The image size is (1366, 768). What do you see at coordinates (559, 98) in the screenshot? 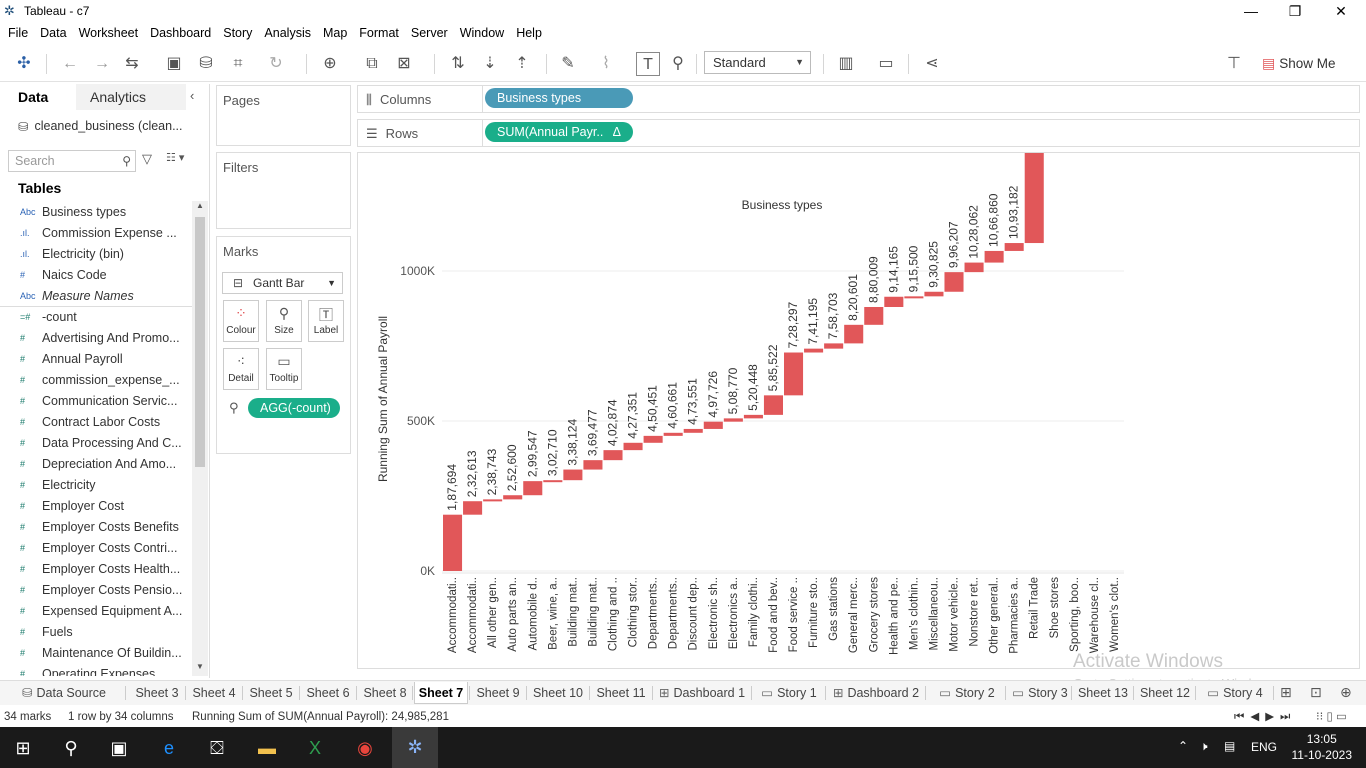
I see `columns-pill: Business types` at bounding box center [559, 98].